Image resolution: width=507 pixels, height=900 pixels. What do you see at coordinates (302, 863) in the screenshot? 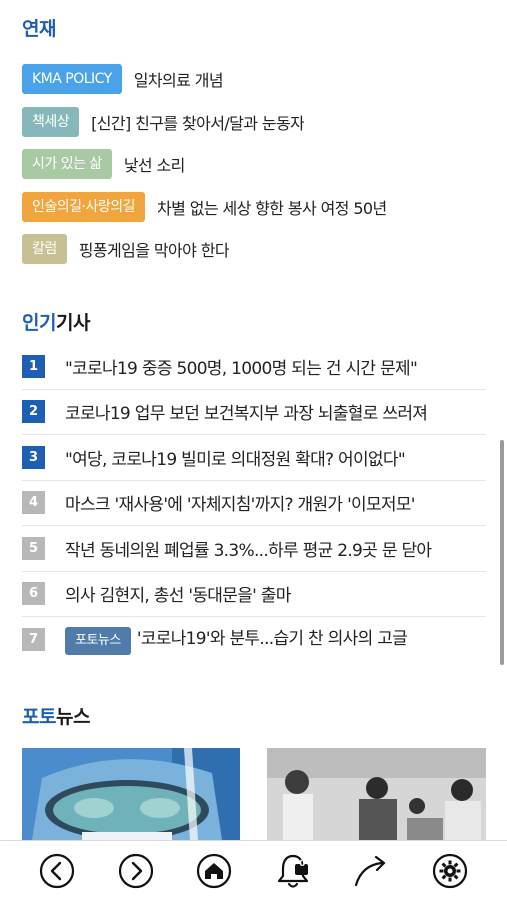
I see `notification-count: 0` at bounding box center [302, 863].